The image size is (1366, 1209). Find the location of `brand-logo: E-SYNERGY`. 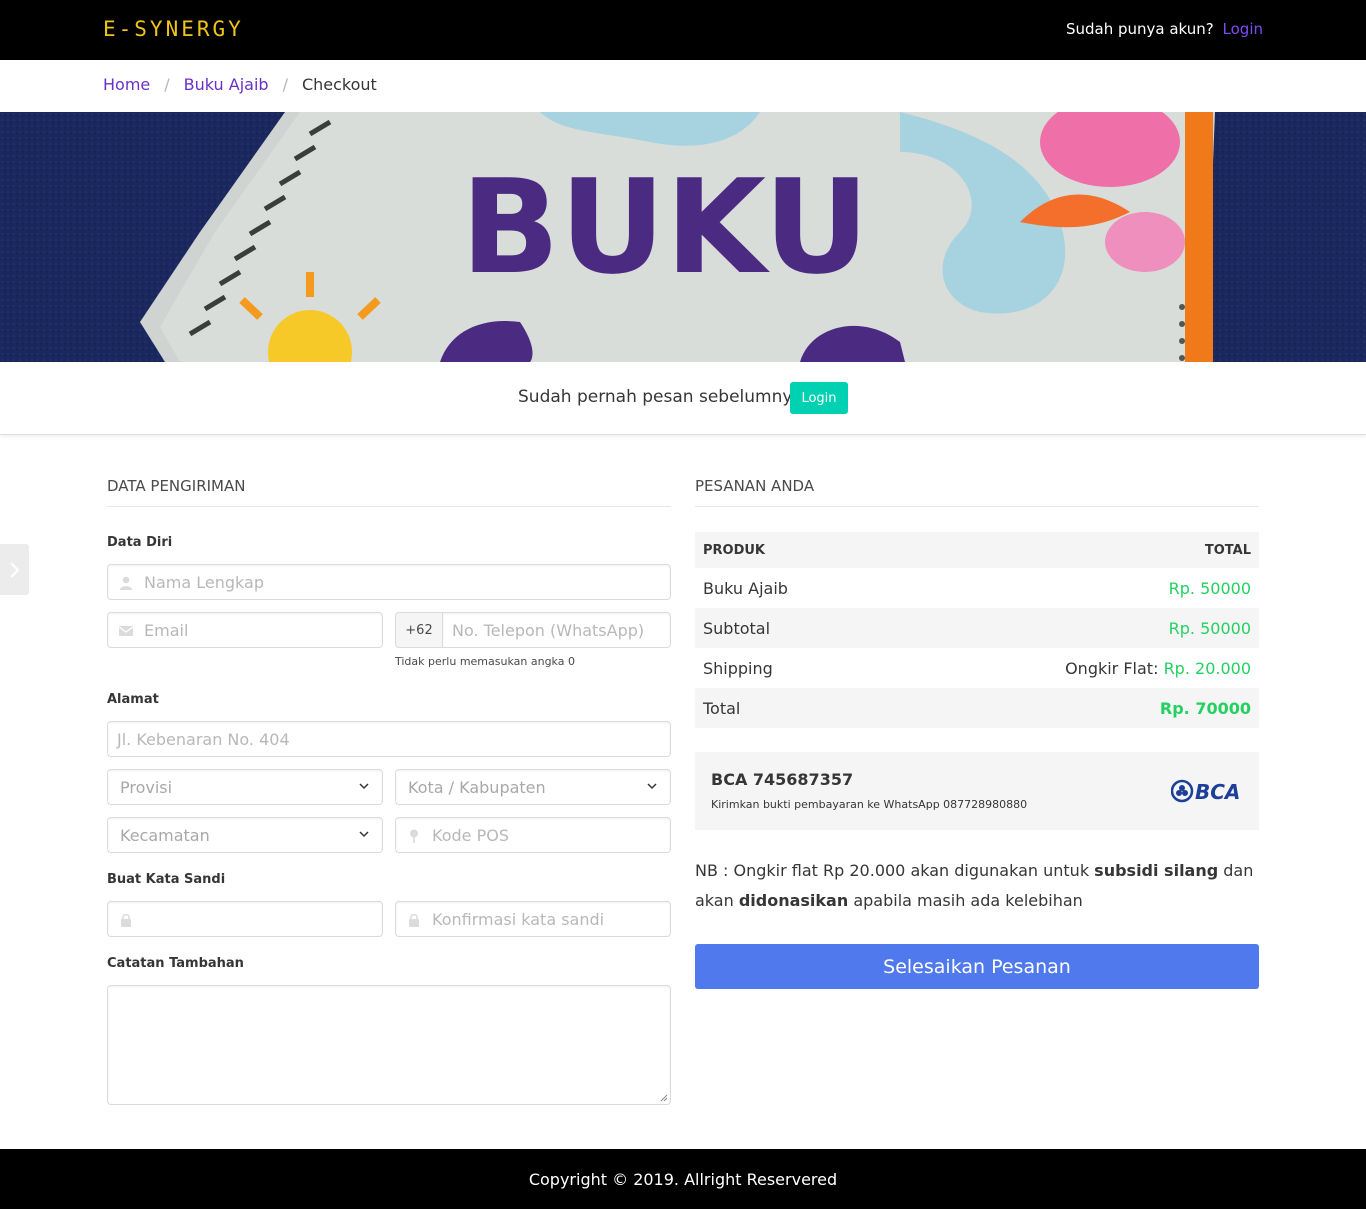

brand-logo: E-SYNERGY is located at coordinates (173, 29).